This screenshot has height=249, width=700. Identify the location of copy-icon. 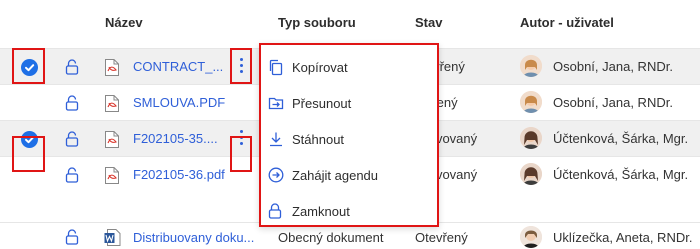
(276, 69).